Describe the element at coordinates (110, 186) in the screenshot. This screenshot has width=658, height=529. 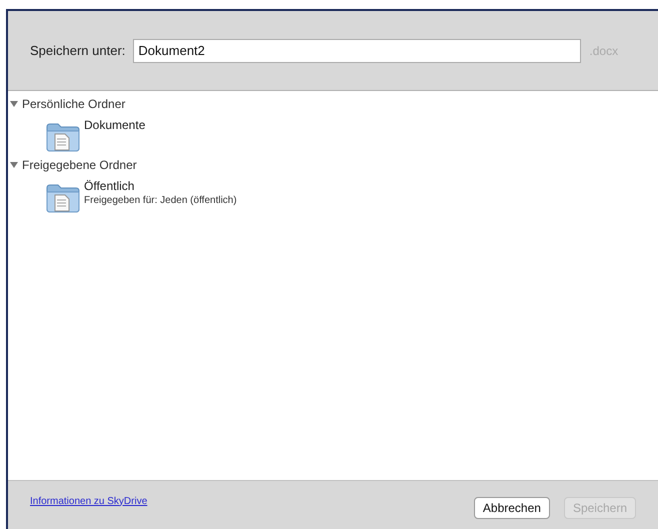
I see `folder-name: Öffentlich` at that location.